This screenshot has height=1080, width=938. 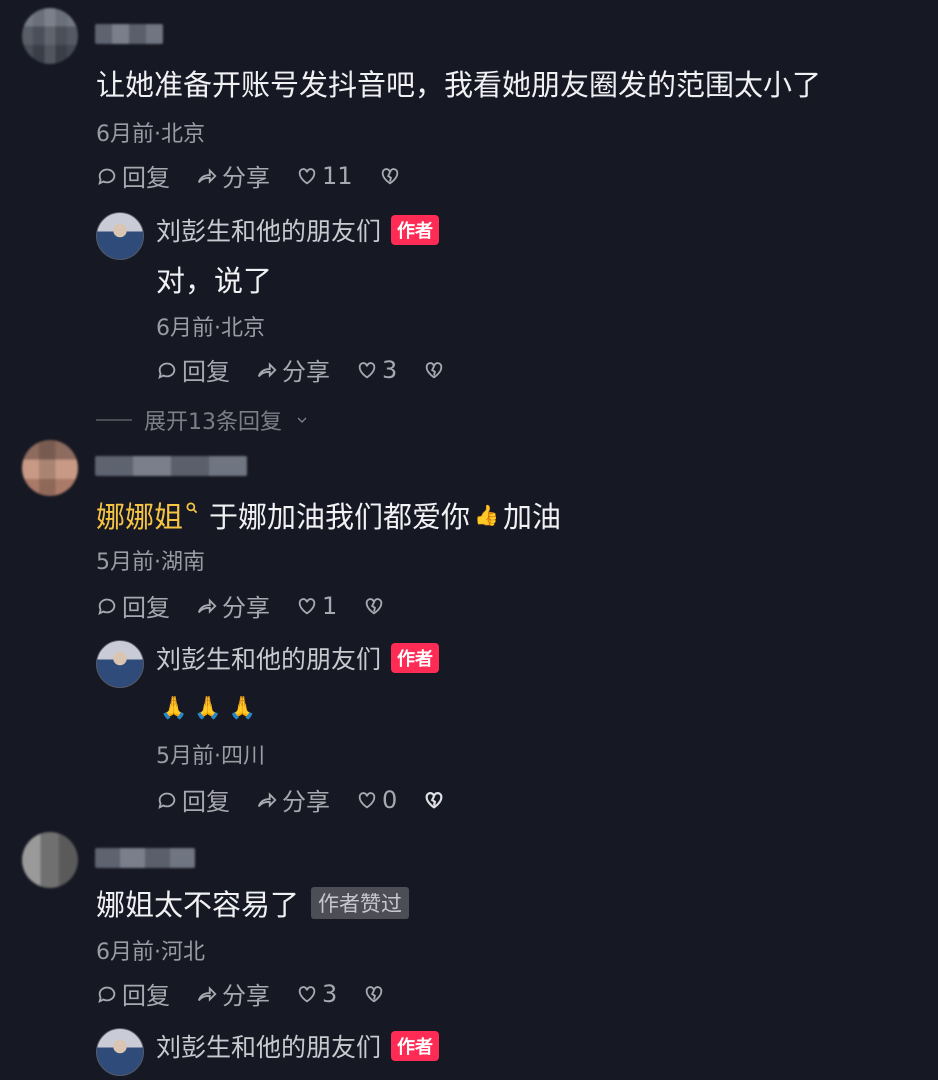 I want to click on like-button: 11, so click(x=324, y=176).